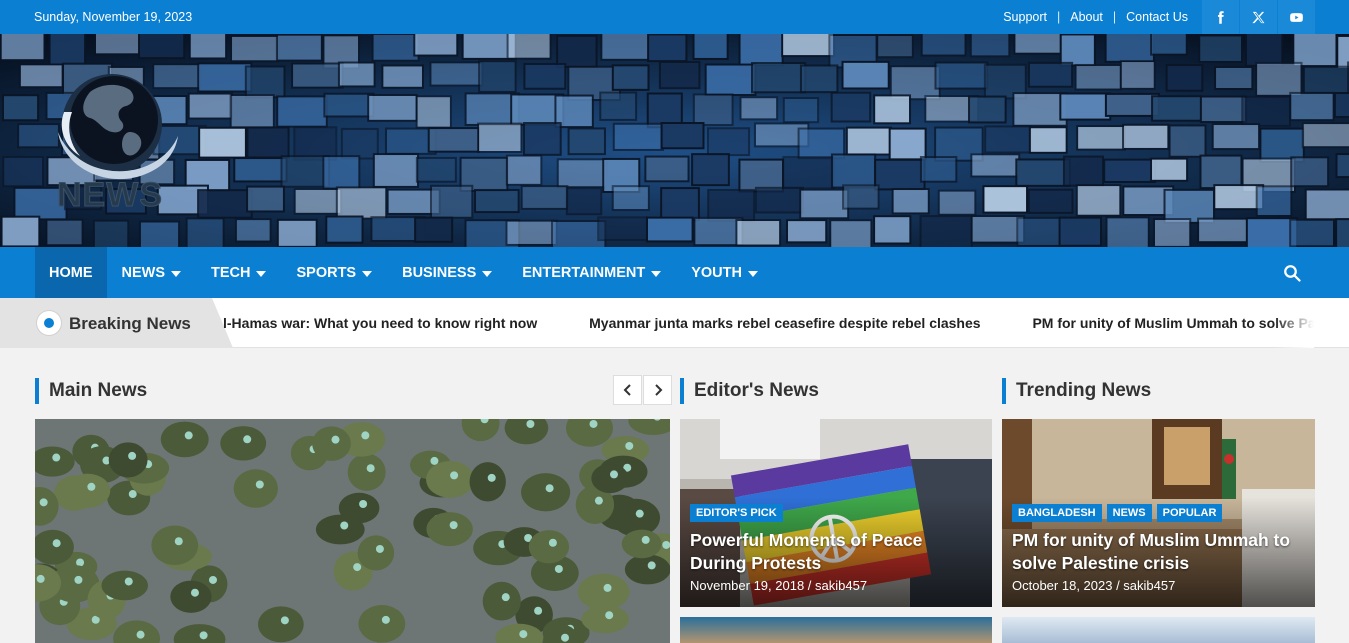  I want to click on category-tag: POPULAR, so click(1189, 513).